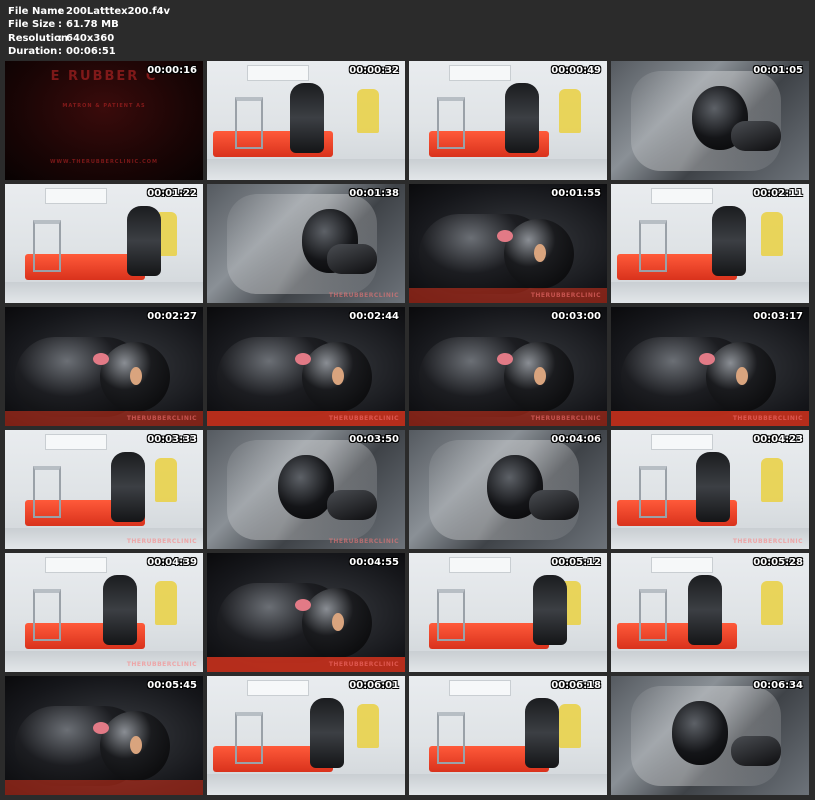 The width and height of the screenshot is (815, 800). What do you see at coordinates (710, 120) in the screenshot?
I see `thumbnail: 00:01:05` at bounding box center [710, 120].